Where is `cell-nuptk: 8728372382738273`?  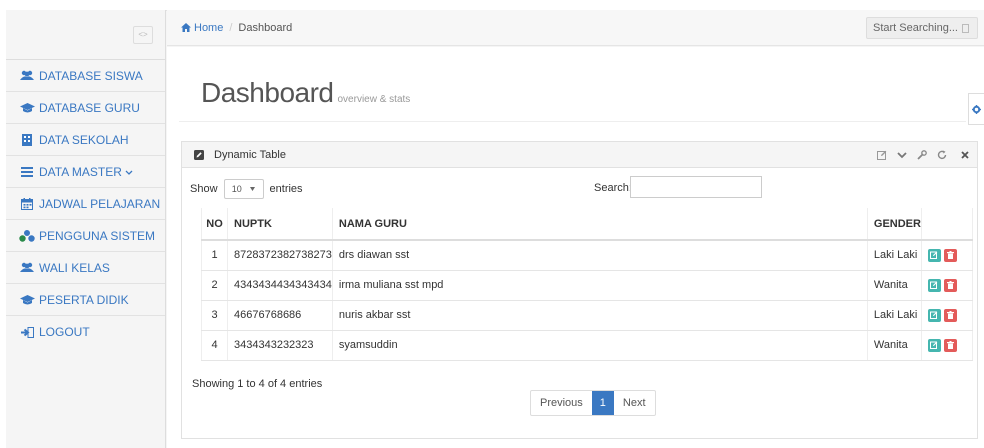 cell-nuptk: 8728372382738273 is located at coordinates (280, 255).